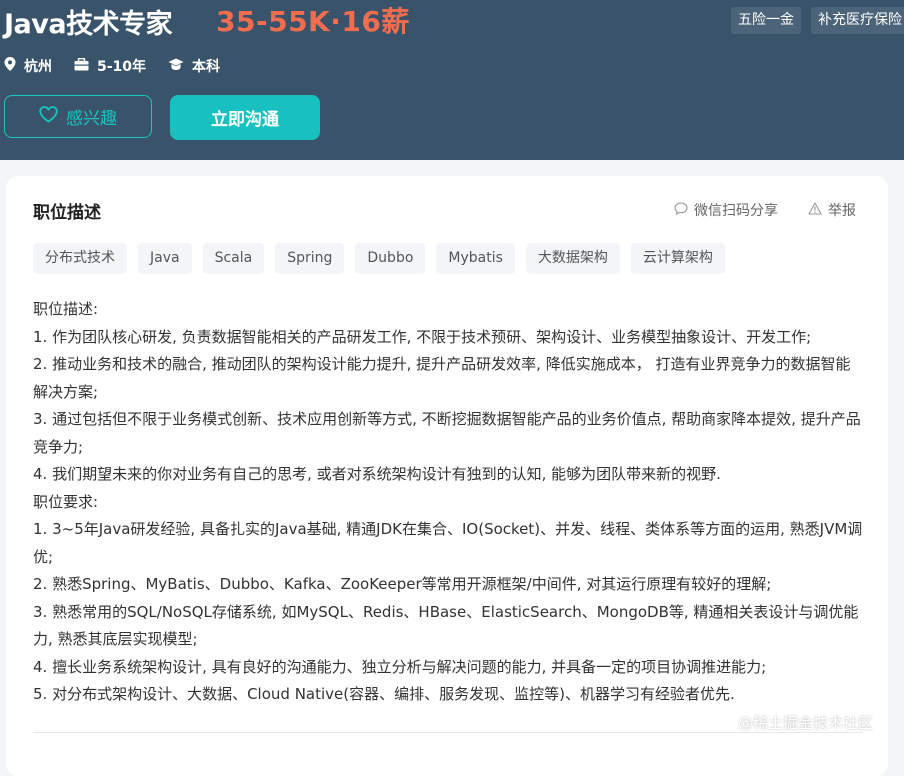  What do you see at coordinates (684, 210) in the screenshot?
I see `chat-bubble-icon` at bounding box center [684, 210].